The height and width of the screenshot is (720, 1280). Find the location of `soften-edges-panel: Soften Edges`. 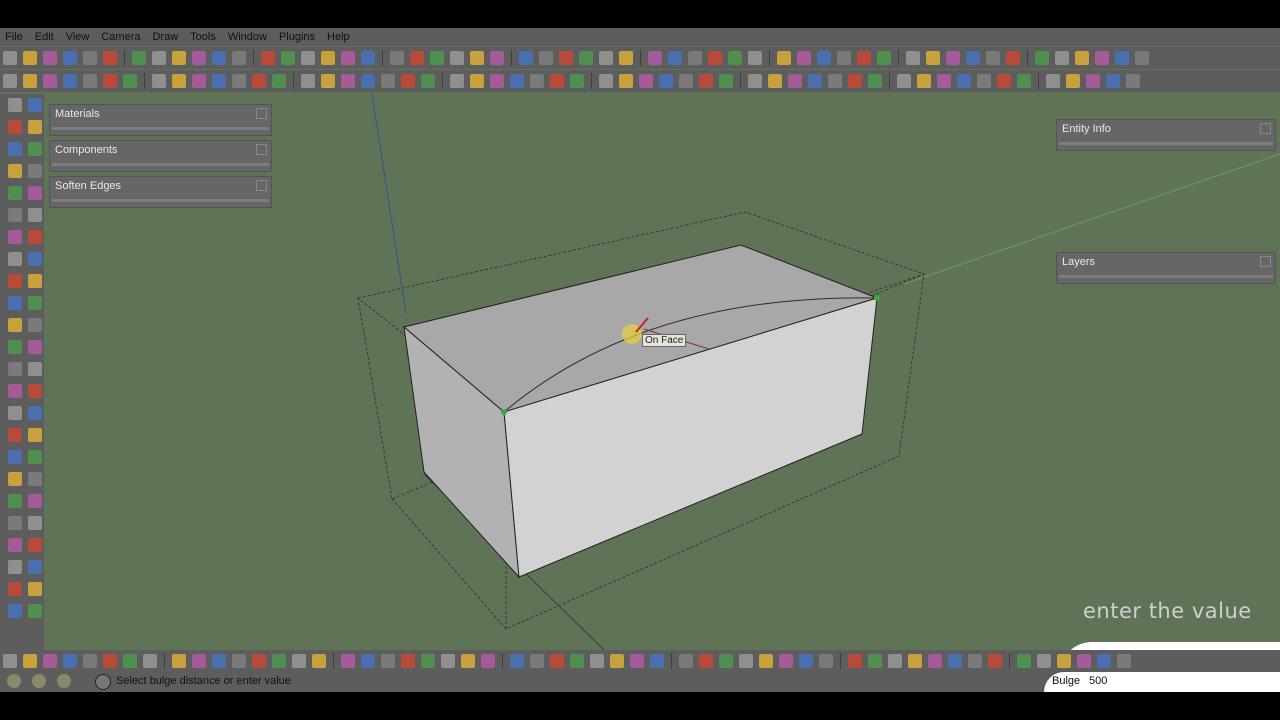

soften-edges-panel: Soften Edges is located at coordinates (160, 192).